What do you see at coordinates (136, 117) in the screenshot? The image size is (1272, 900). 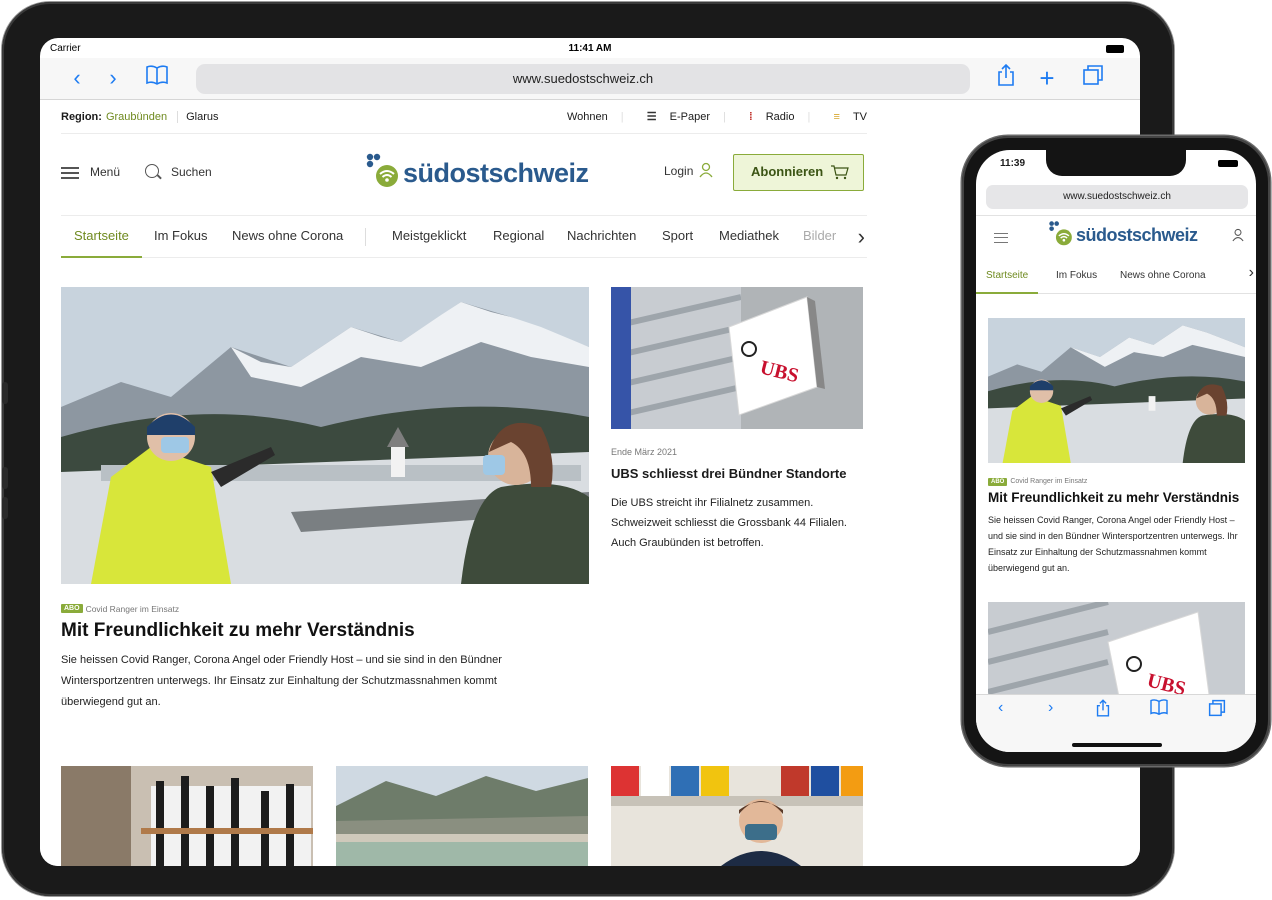 I see `region-graubuenden-link: Graubünden` at bounding box center [136, 117].